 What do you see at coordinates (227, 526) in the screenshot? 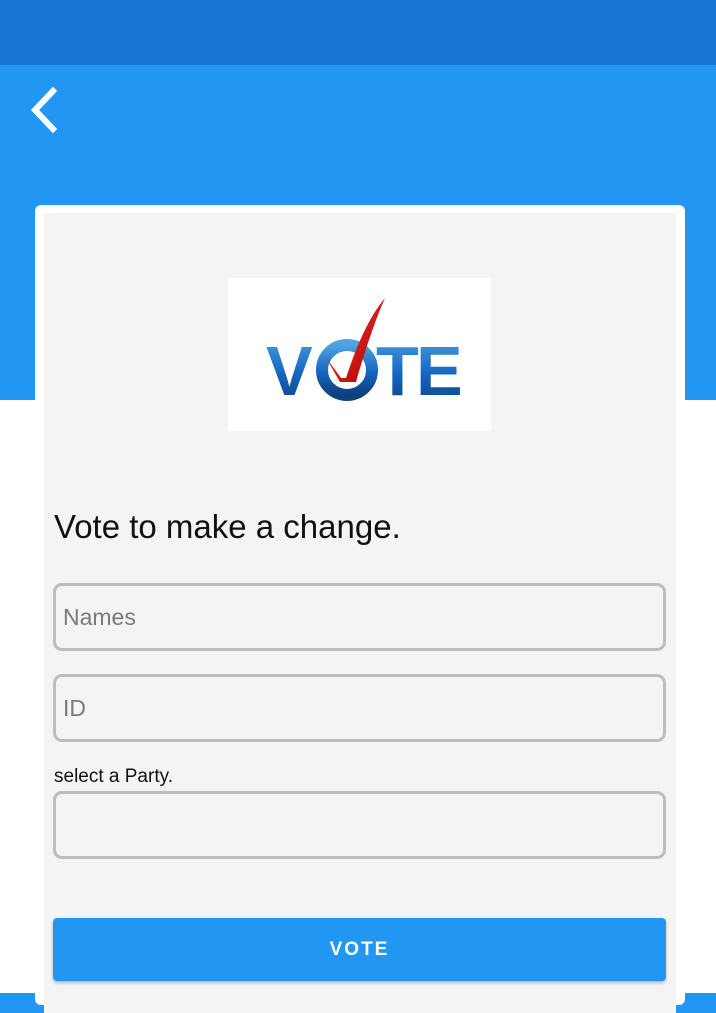
I see `page-headline: Vote to make a change.` at bounding box center [227, 526].